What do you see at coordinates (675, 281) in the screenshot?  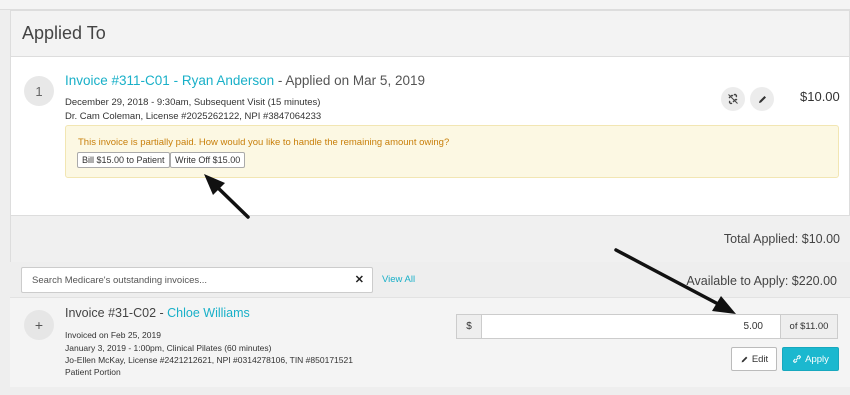 I see `annotation-arrow-amount` at bounding box center [675, 281].